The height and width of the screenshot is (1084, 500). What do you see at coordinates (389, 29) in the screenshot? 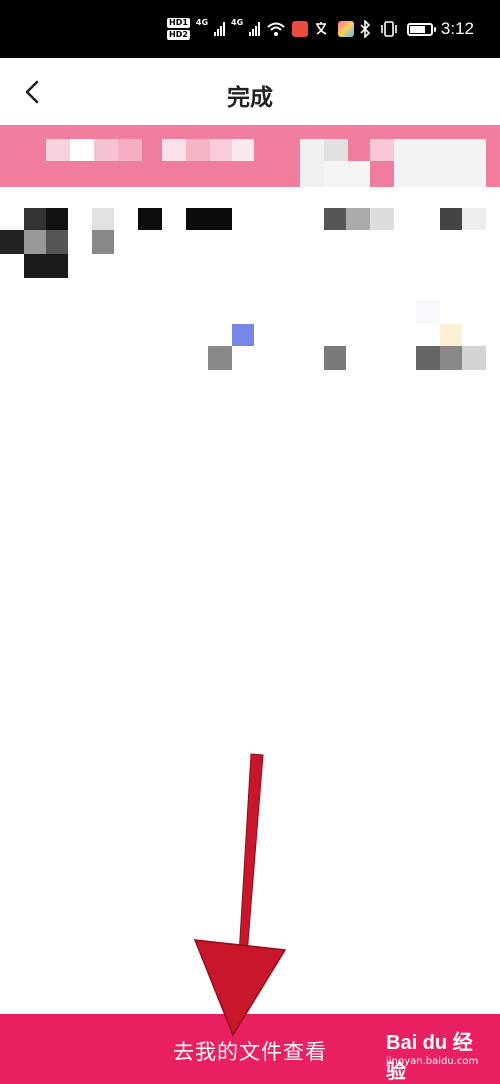
I see `vibrate-icon` at bounding box center [389, 29].